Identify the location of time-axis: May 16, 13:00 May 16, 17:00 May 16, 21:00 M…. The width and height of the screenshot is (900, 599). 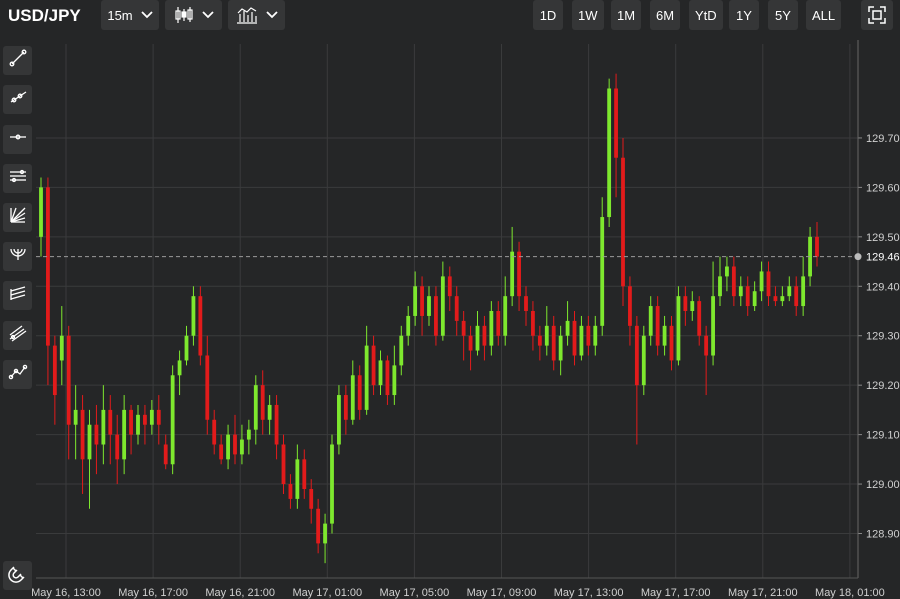
(458, 588).